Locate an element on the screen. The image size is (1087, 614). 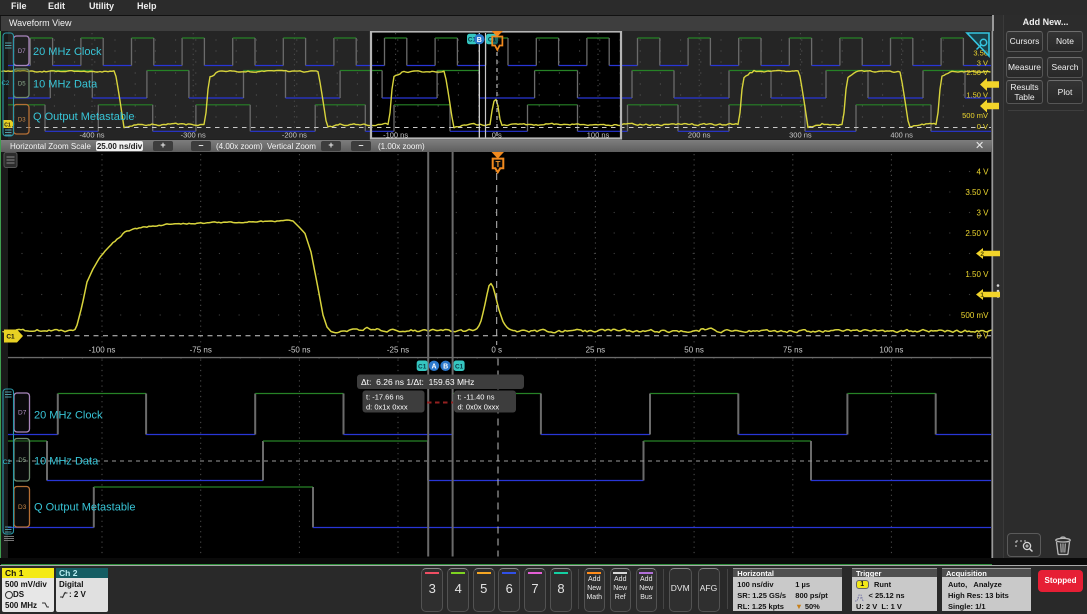
svg-text: -400 ns is located at coordinates (91, 135).